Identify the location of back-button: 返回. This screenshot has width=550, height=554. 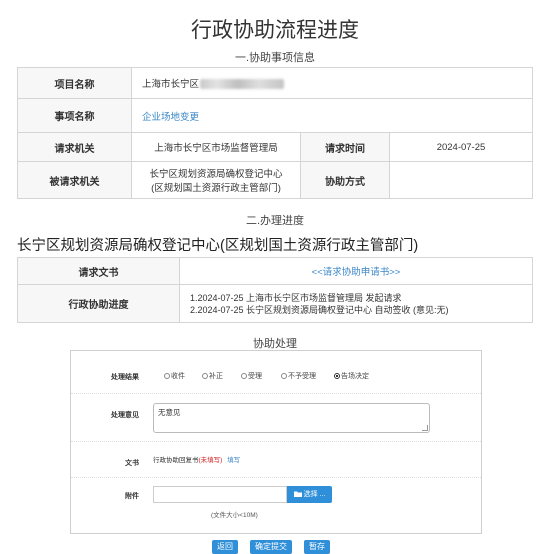
(225, 547).